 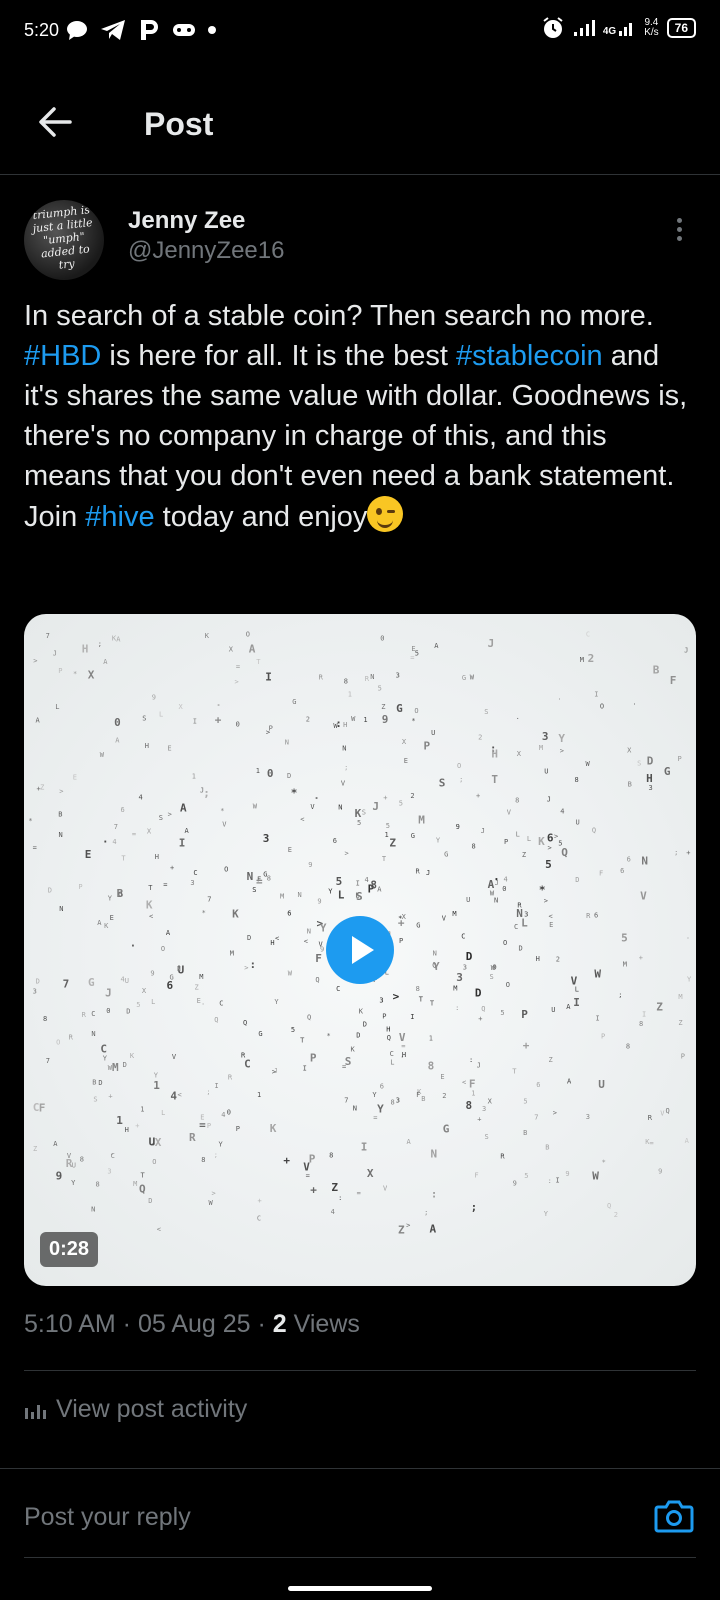 What do you see at coordinates (302, 1041) in the screenshot?
I see `matrix-glyph: T` at bounding box center [302, 1041].